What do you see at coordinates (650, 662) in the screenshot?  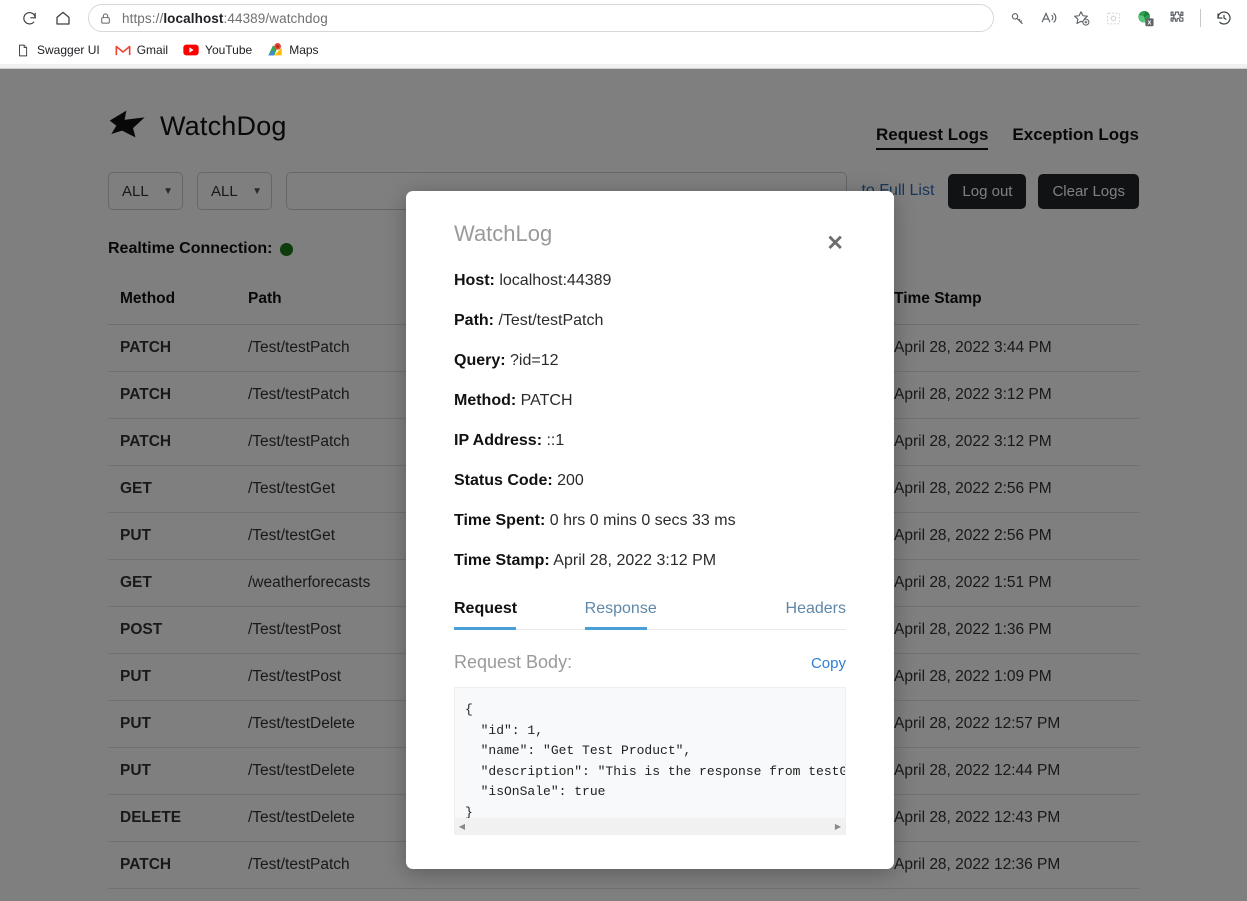 I see `request-body-row: Request Body: Copy` at bounding box center [650, 662].